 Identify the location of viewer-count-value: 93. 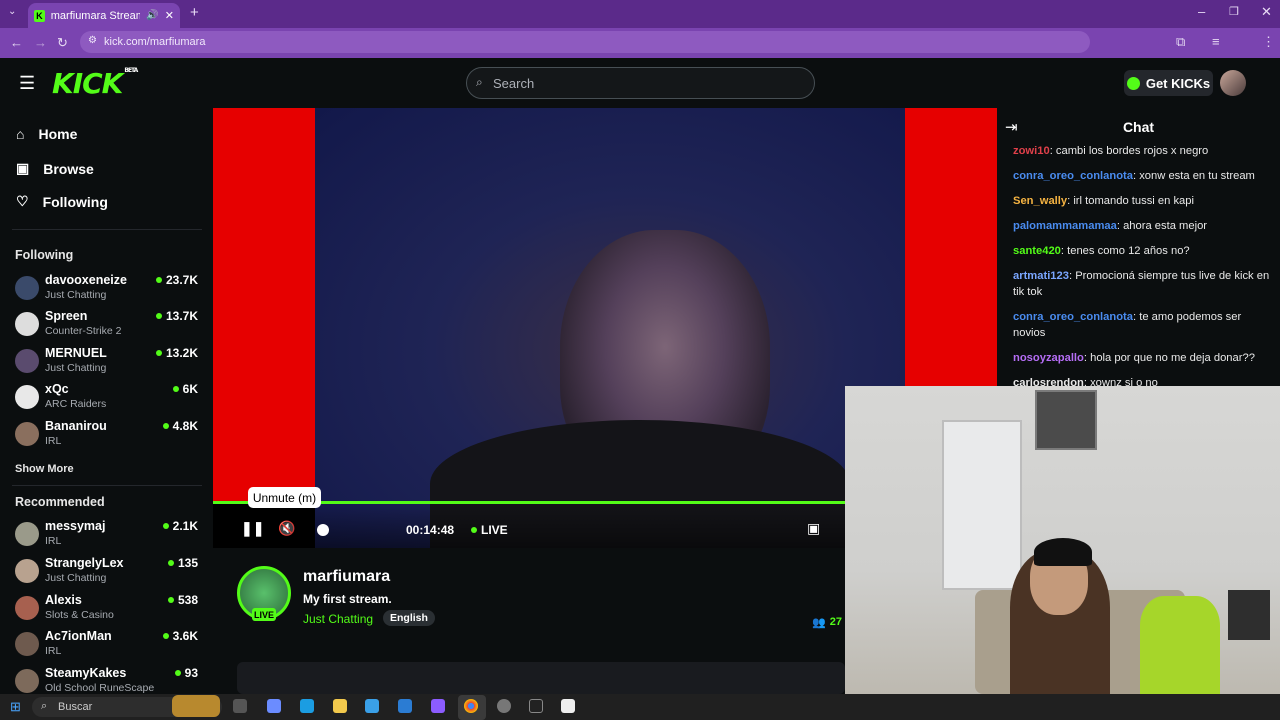
(191, 673).